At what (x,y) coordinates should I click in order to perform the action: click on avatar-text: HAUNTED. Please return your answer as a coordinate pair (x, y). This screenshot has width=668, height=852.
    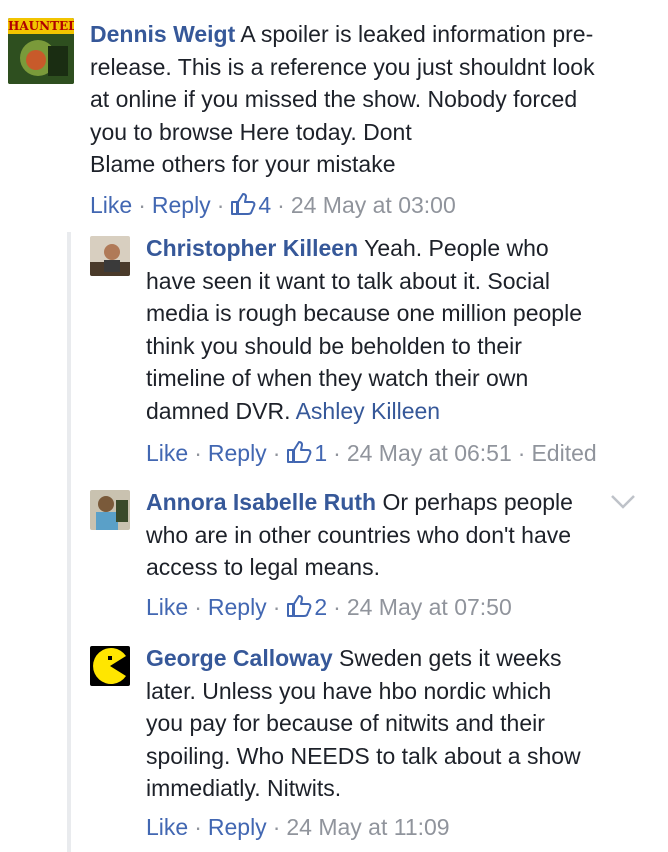
    Looking at the image, I should click on (41, 26).